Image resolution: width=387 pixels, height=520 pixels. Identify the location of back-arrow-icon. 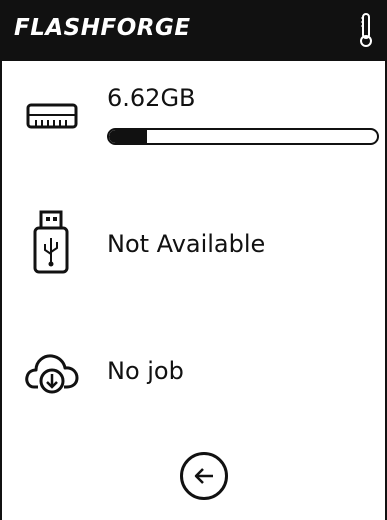
(203, 476).